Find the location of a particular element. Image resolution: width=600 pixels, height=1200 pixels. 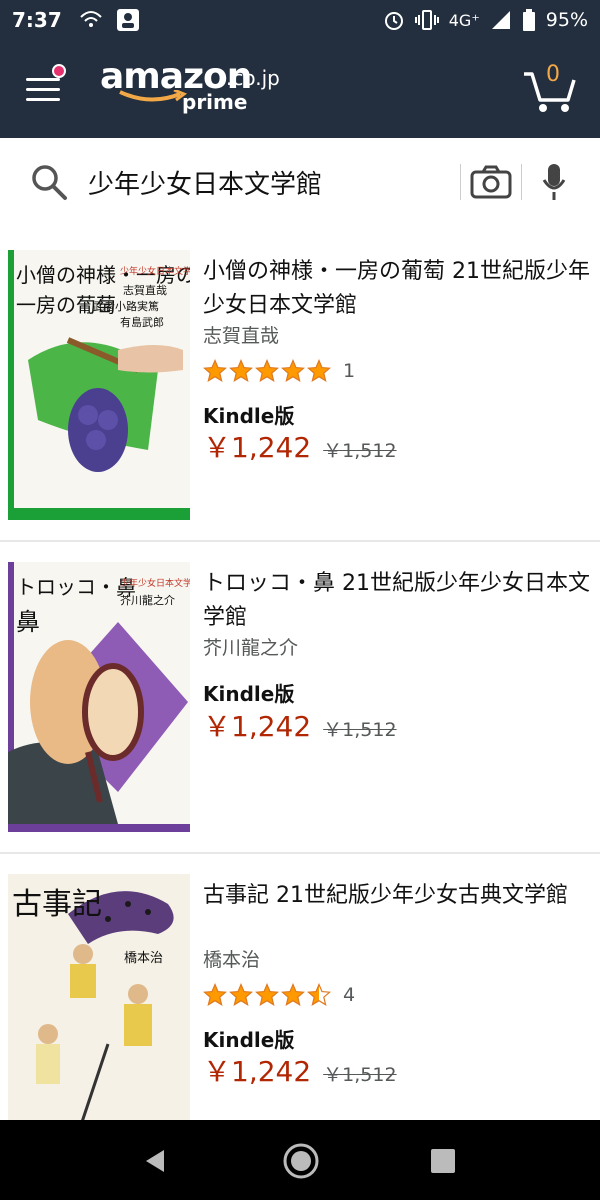

review-count: 1 is located at coordinates (349, 371).